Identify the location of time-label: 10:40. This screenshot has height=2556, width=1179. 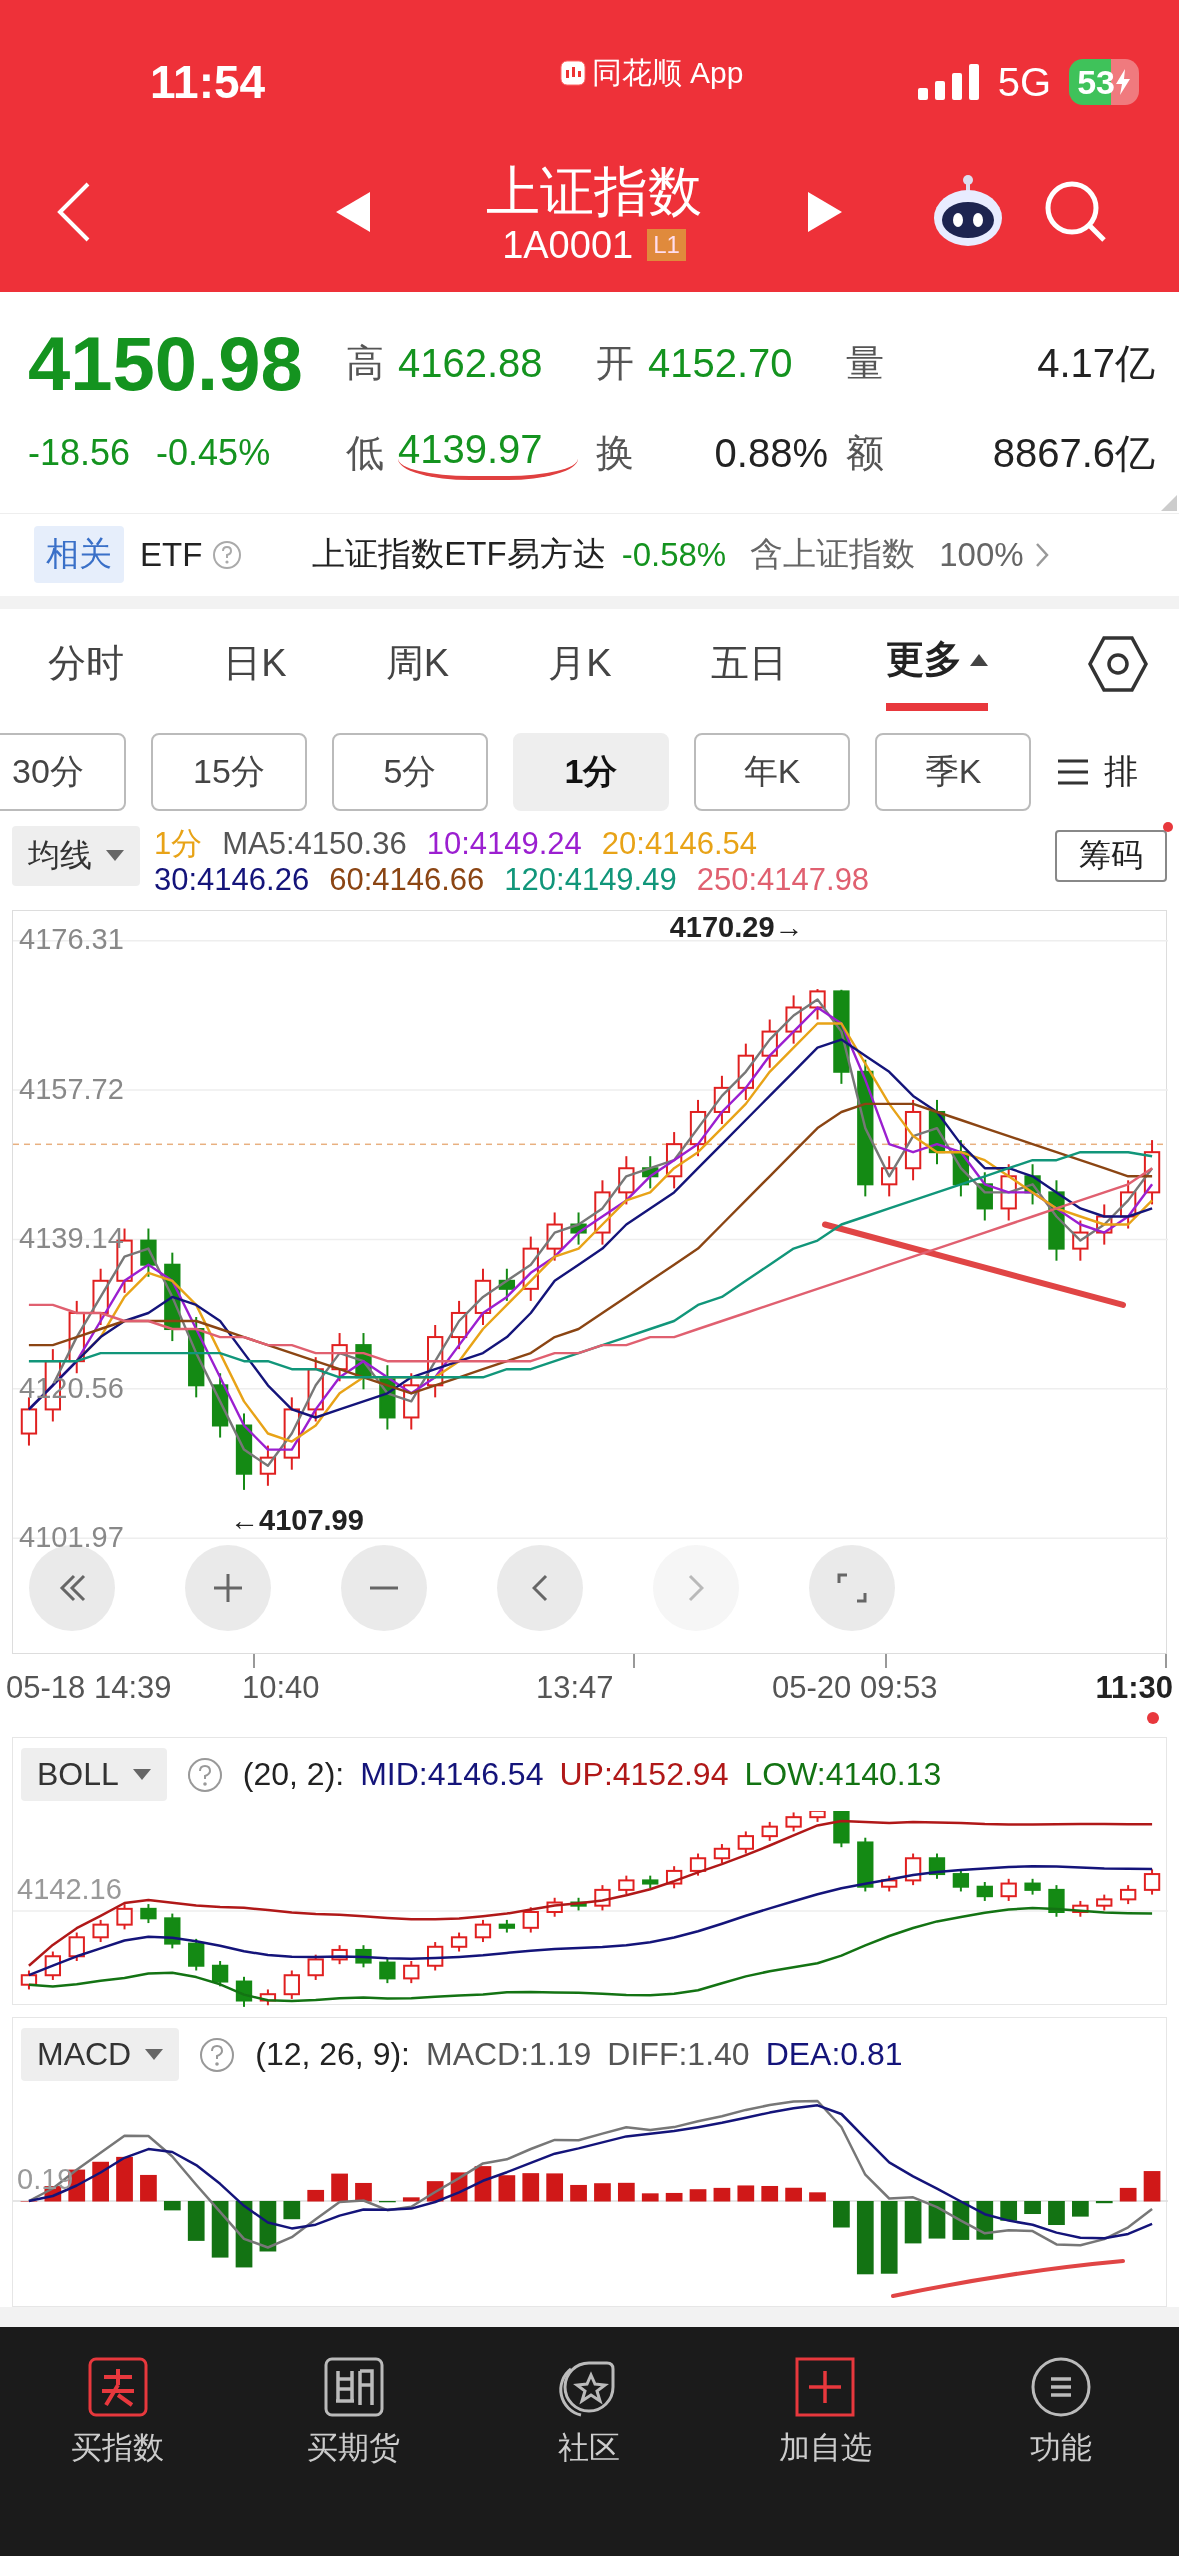
(281, 1687).